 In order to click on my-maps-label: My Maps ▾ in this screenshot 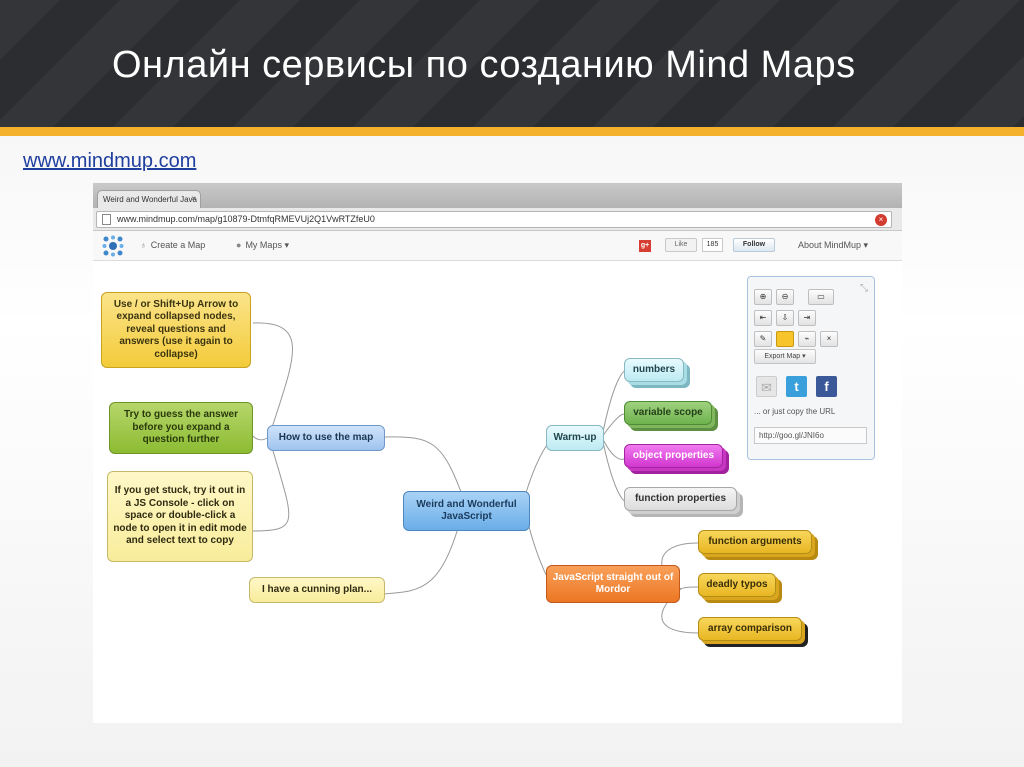, I will do `click(267, 245)`.